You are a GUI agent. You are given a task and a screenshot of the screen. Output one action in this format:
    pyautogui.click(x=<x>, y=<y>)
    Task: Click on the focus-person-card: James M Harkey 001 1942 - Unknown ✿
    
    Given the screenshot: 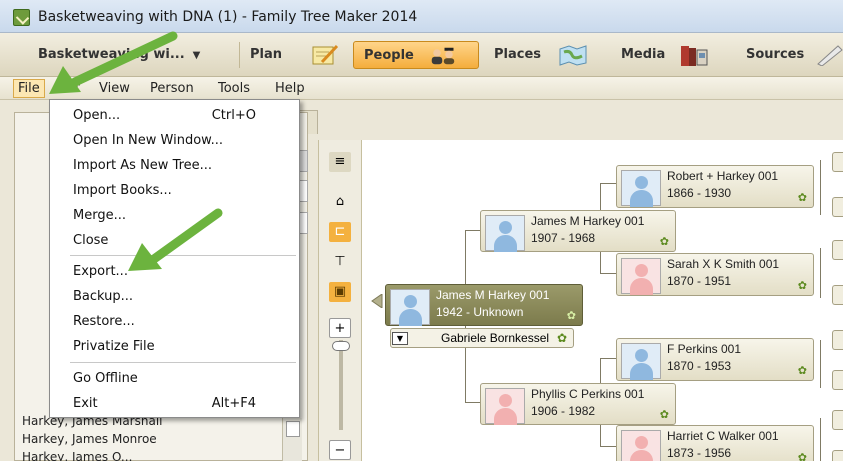 What is the action you would take?
    pyautogui.click(x=484, y=305)
    